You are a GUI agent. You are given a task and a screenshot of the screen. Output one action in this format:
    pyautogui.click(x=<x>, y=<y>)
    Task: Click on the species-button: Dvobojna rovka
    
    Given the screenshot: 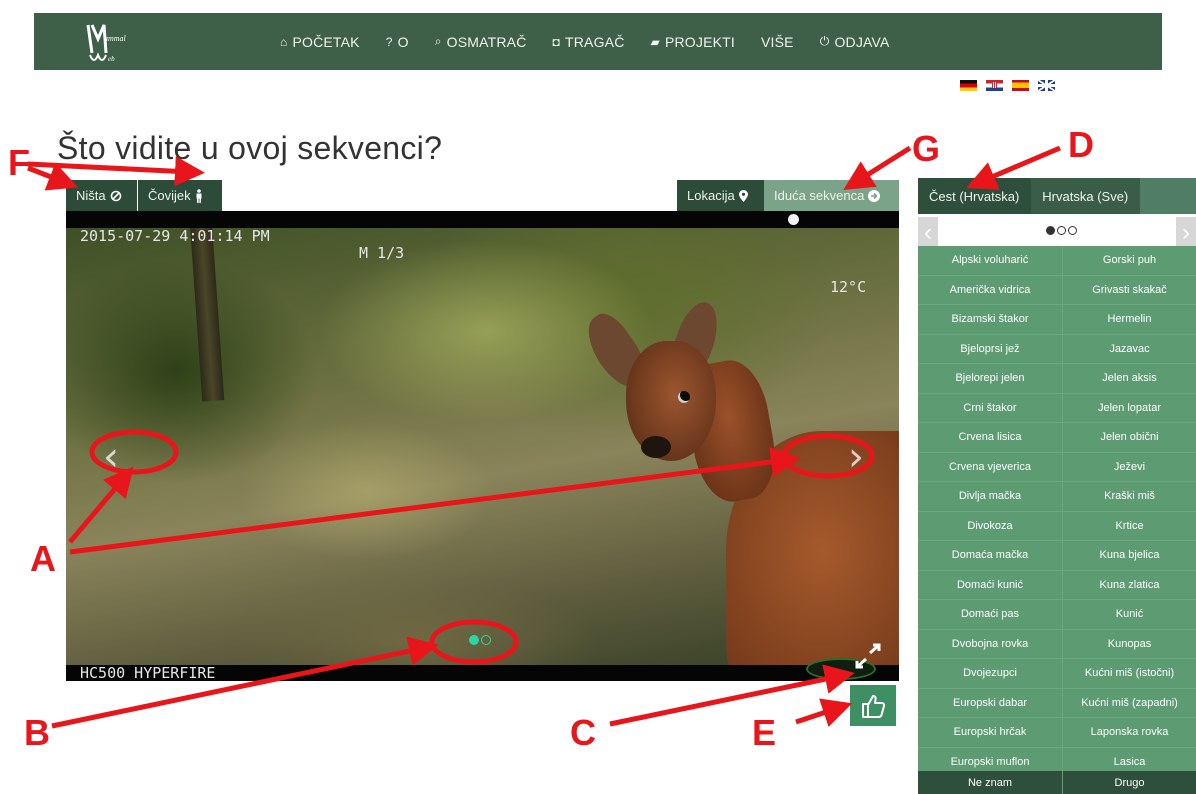 What is the action you would take?
    pyautogui.click(x=990, y=644)
    